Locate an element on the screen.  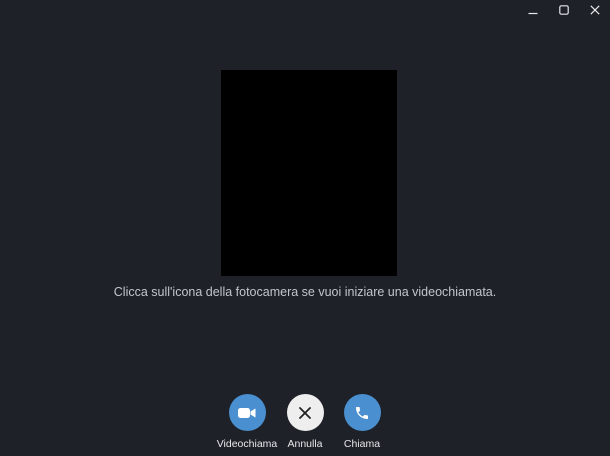
call-action: Chiama is located at coordinates (362, 422).